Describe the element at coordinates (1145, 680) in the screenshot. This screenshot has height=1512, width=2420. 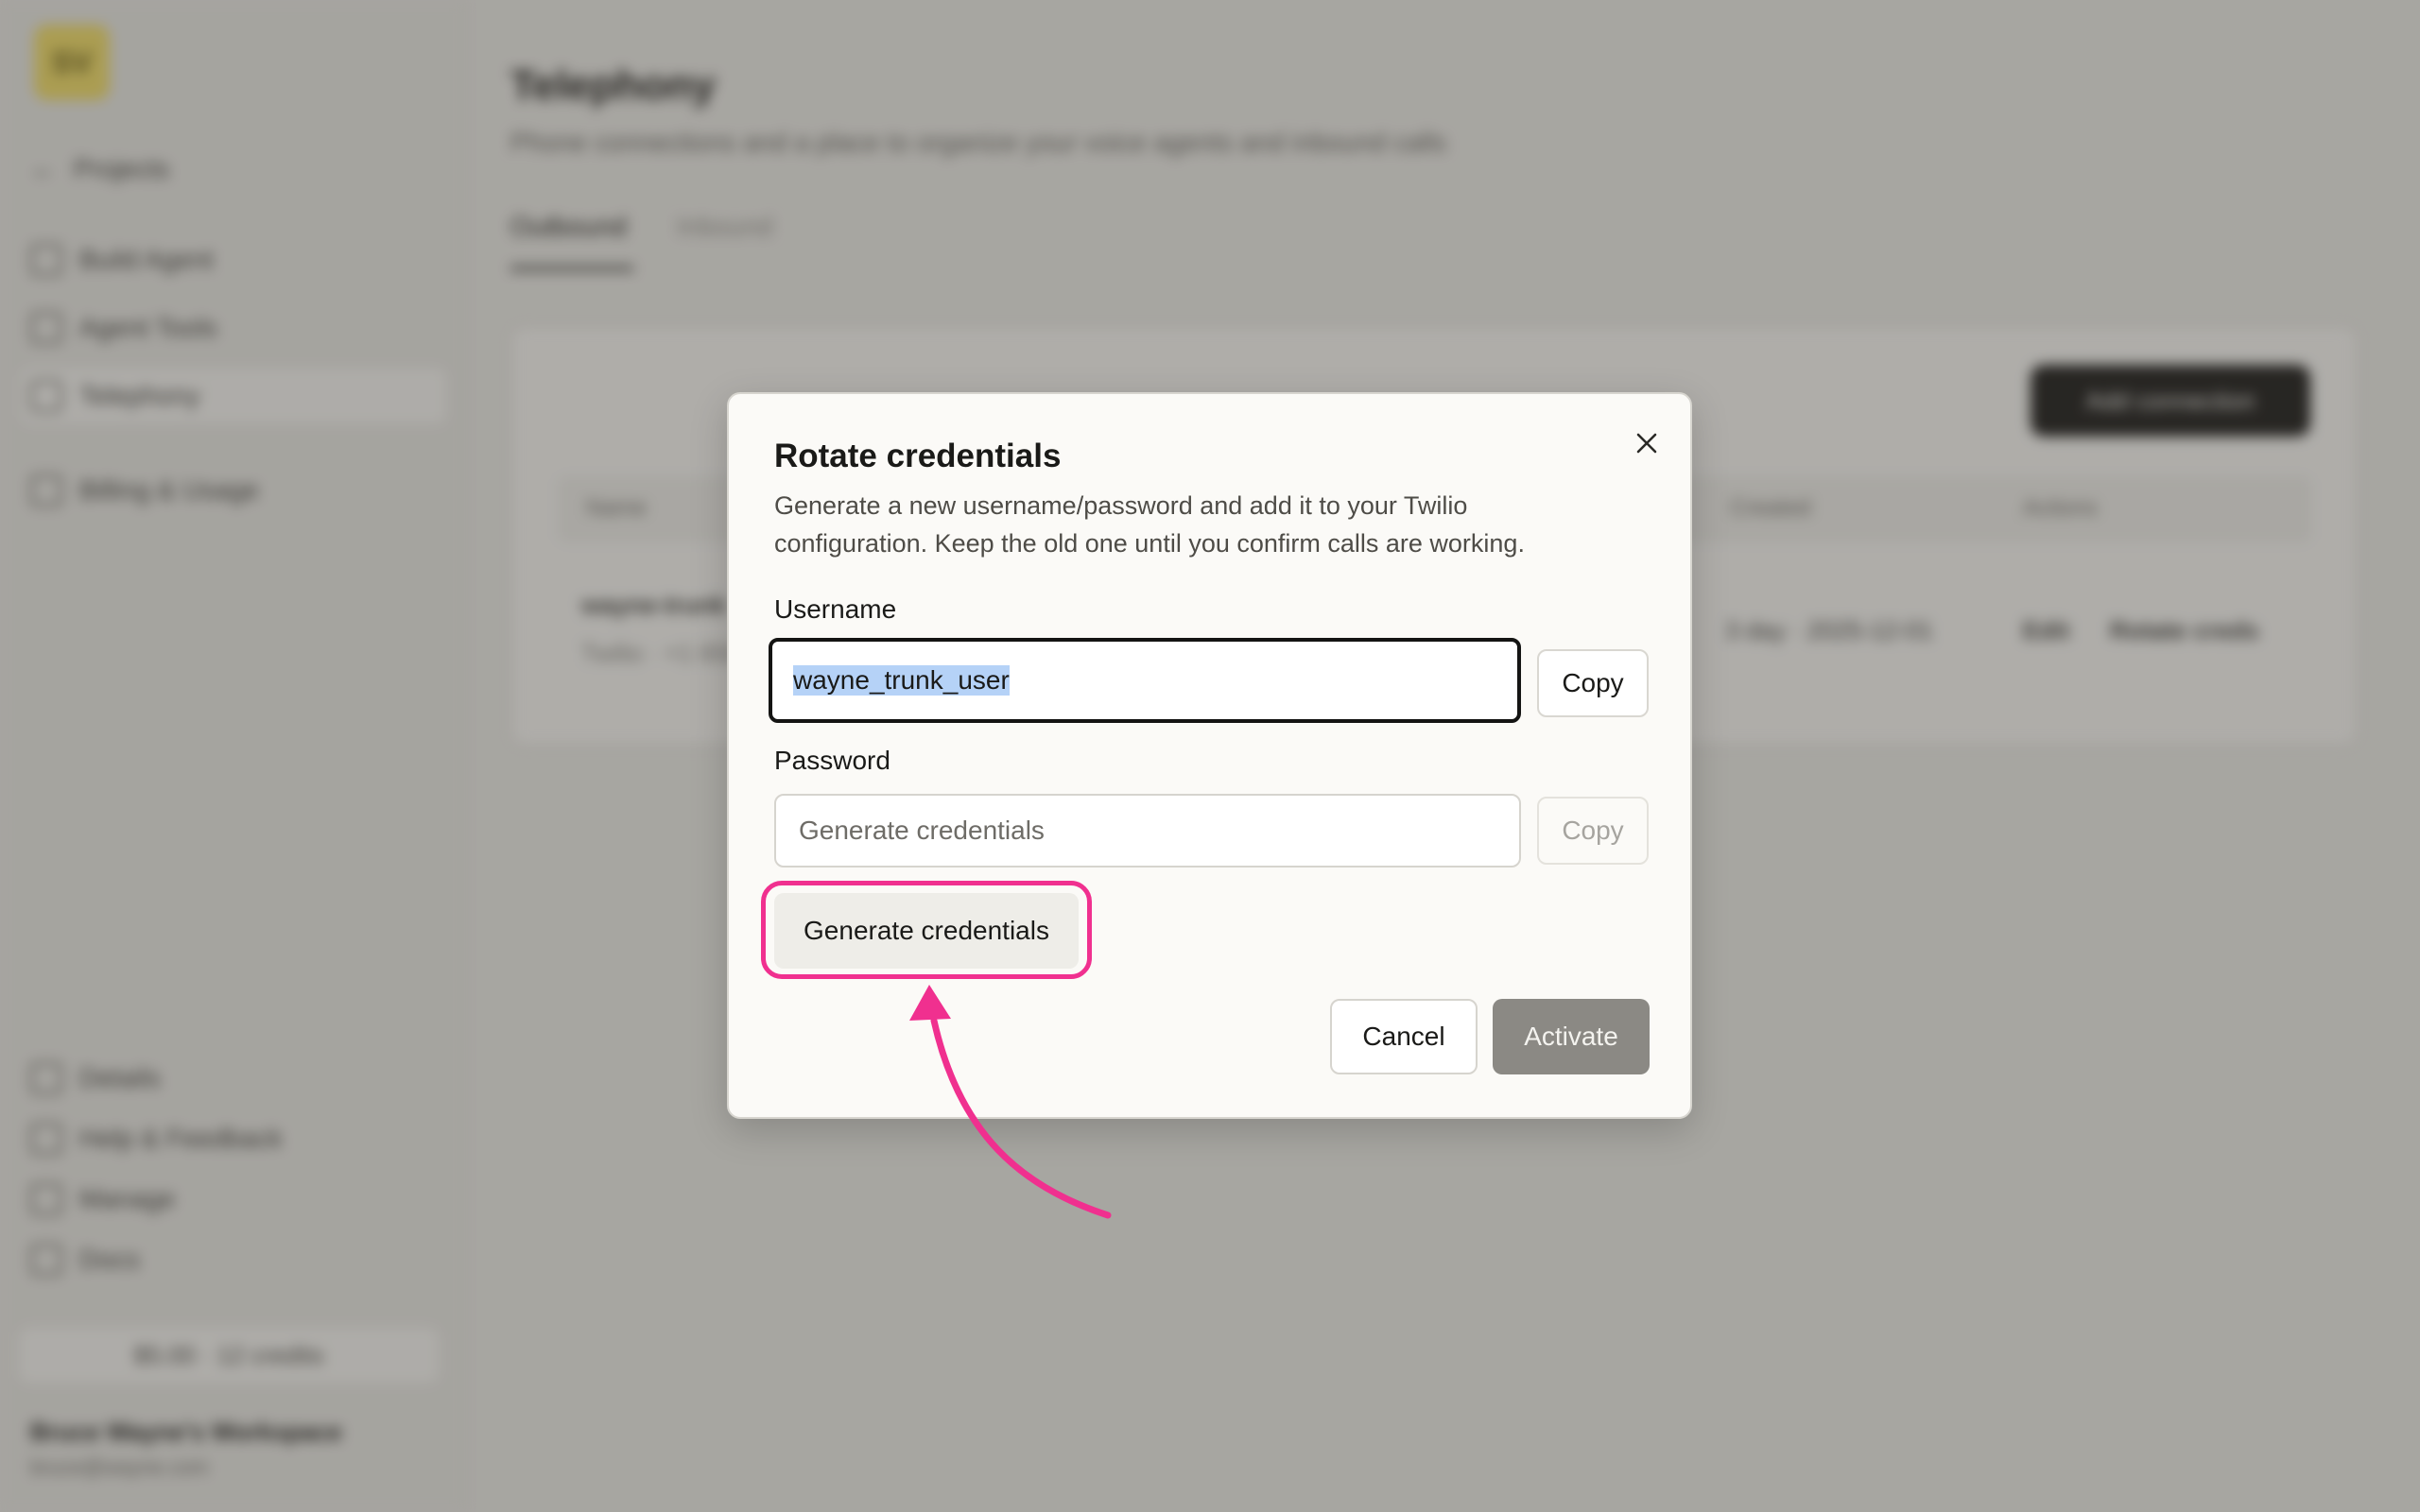
I see `username-field` at that location.